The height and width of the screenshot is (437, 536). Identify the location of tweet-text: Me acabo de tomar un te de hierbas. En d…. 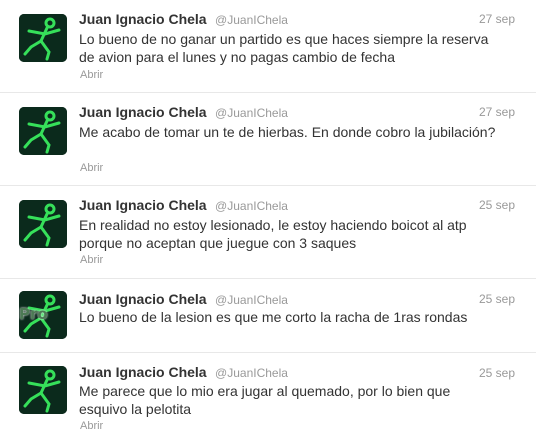
(287, 132).